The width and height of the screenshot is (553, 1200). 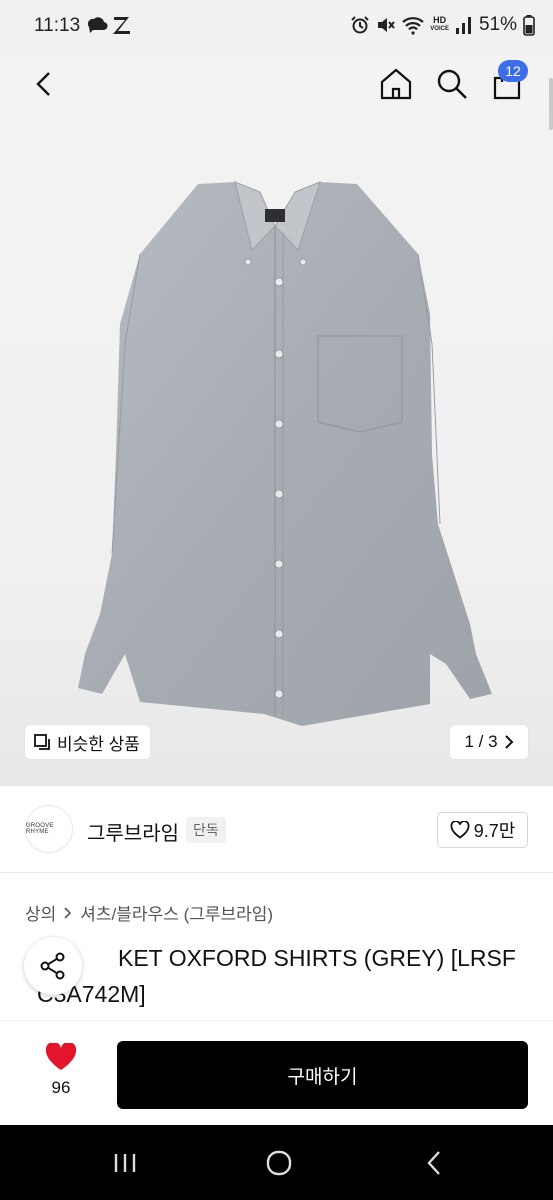 What do you see at coordinates (360, 25) in the screenshot?
I see `alarm-icon` at bounding box center [360, 25].